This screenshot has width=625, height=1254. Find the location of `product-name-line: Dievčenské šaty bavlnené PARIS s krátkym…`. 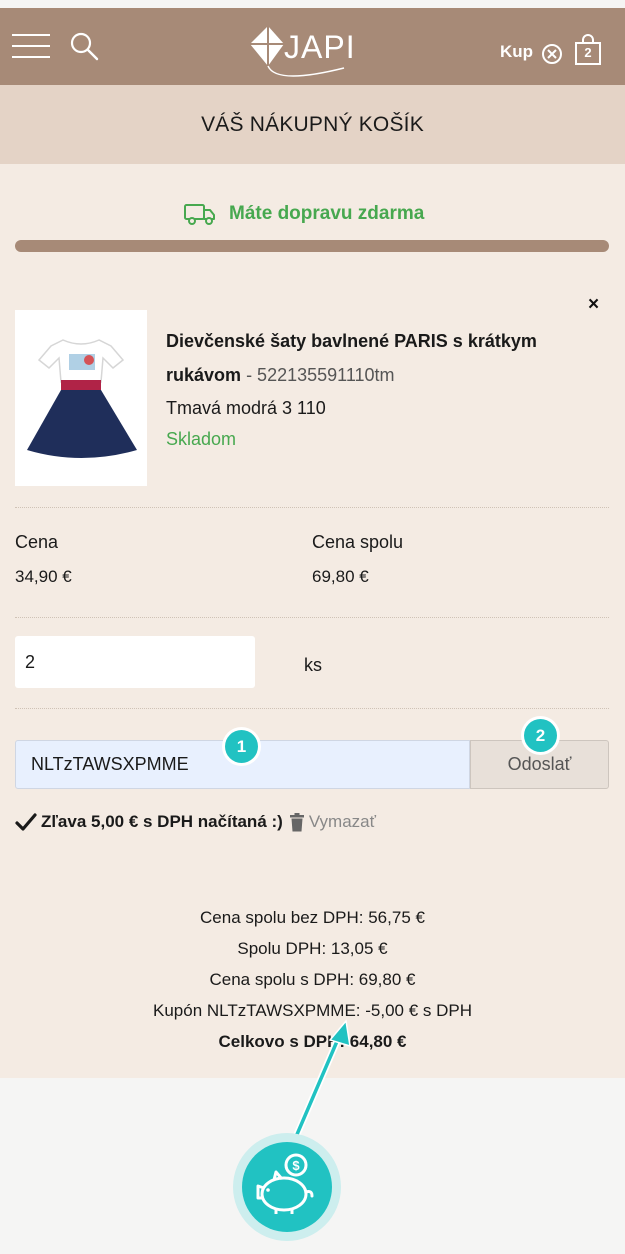

product-name-line: Dievčenské šaty bavlnené PARIS s krátkym… is located at coordinates (386, 358).